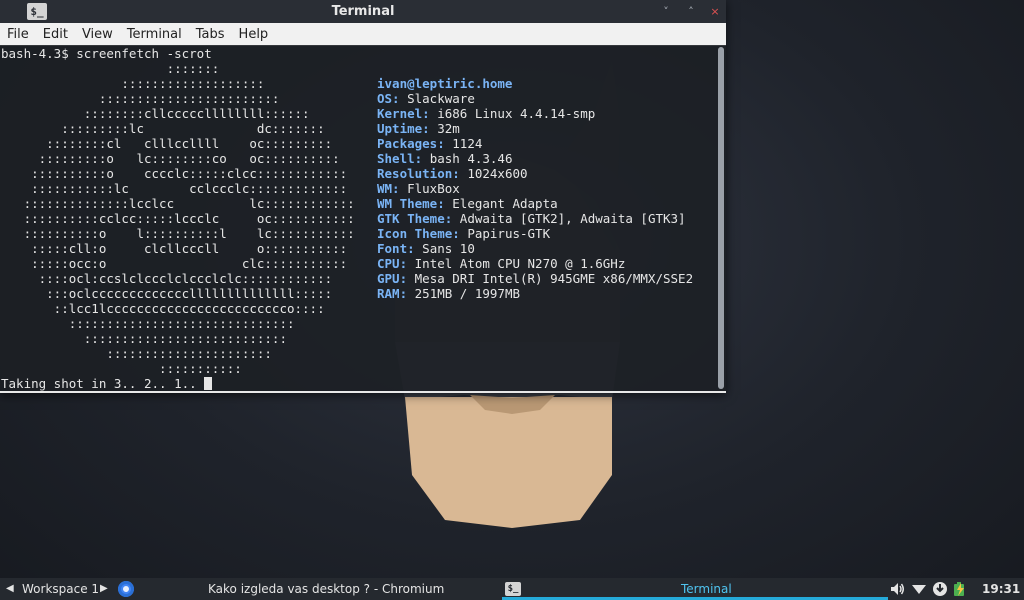 The height and width of the screenshot is (600, 1024). Describe the element at coordinates (535, 143) in the screenshot. I see `info-row: Packages: 1124` at that location.